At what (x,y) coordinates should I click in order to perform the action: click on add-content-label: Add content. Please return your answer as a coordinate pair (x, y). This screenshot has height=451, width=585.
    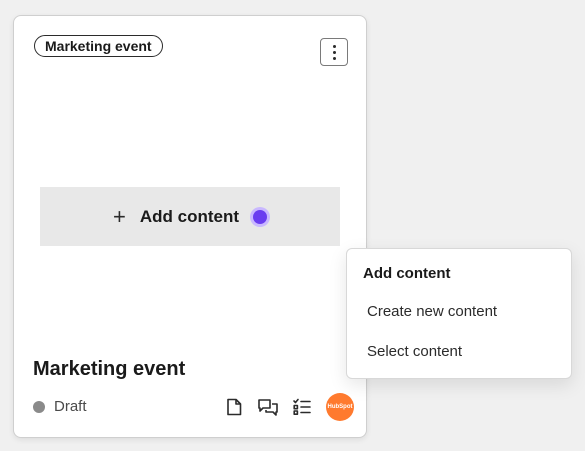
    Looking at the image, I should click on (189, 216).